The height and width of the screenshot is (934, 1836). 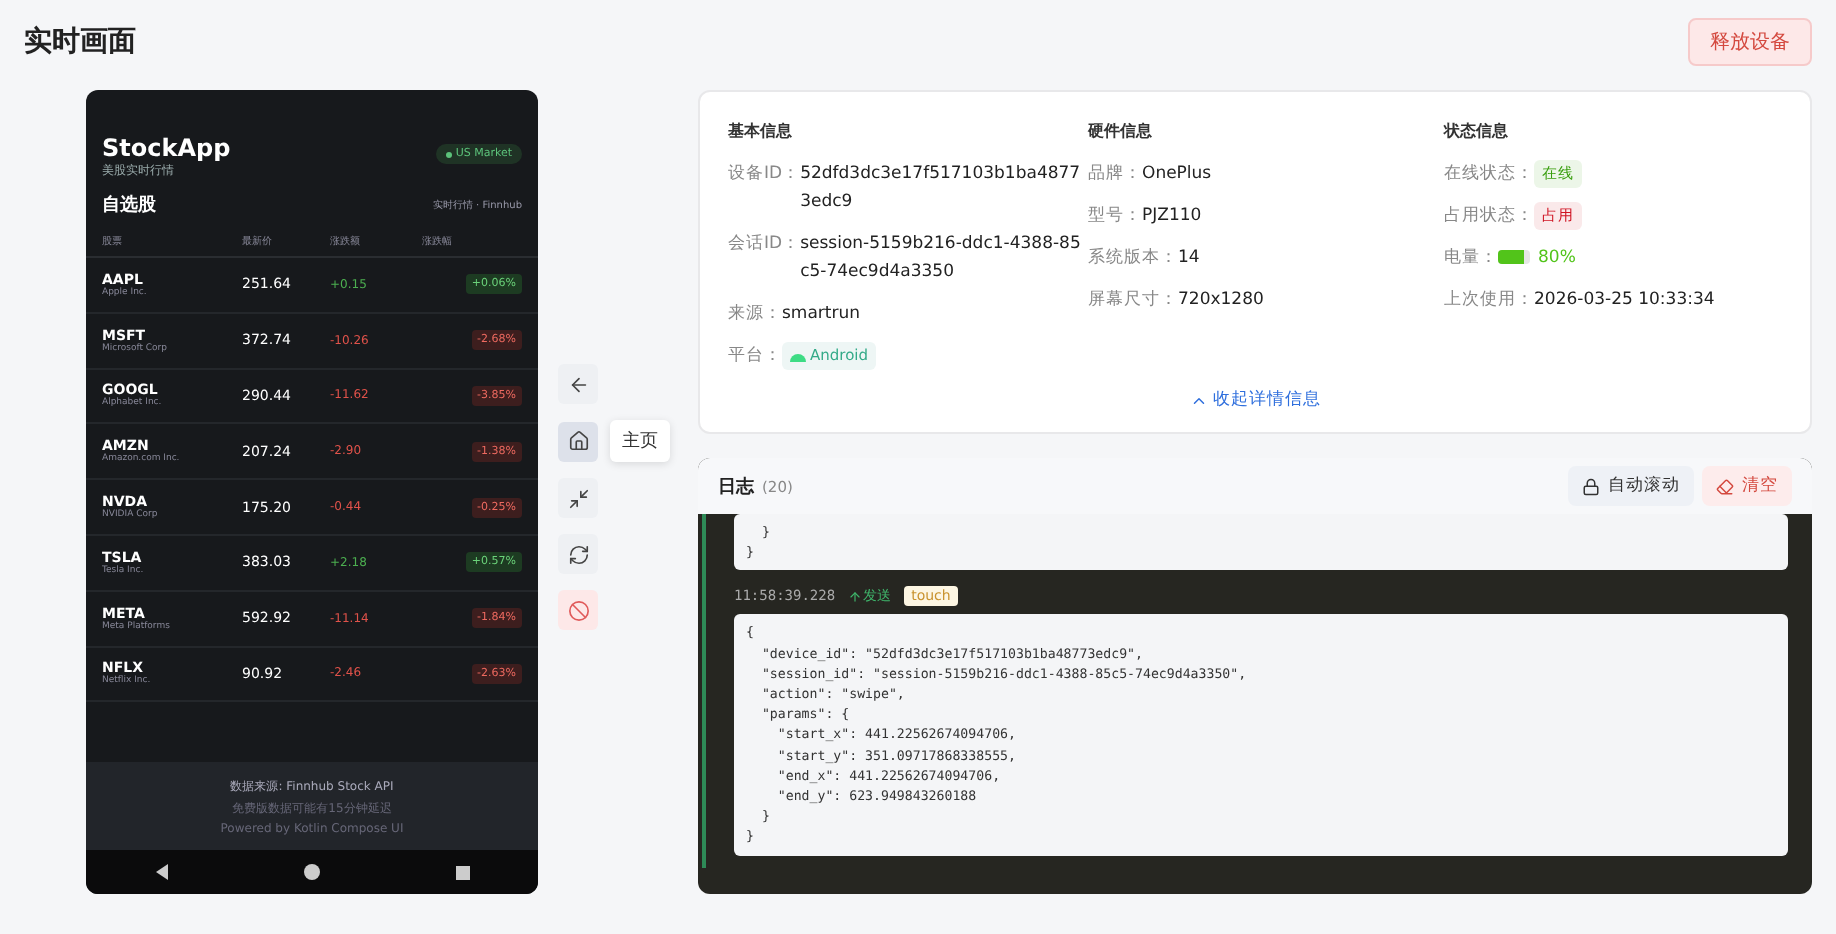 I want to click on field-label: 设备ID：, so click(x=764, y=175).